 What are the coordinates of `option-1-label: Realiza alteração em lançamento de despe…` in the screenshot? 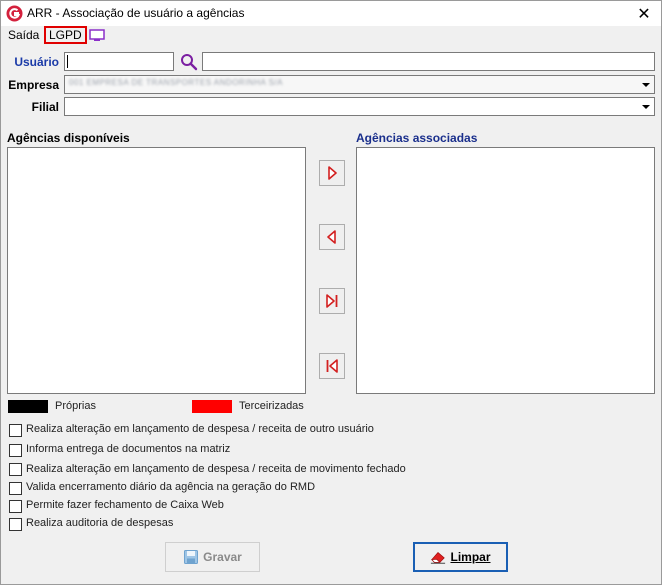 It's located at (200, 429).